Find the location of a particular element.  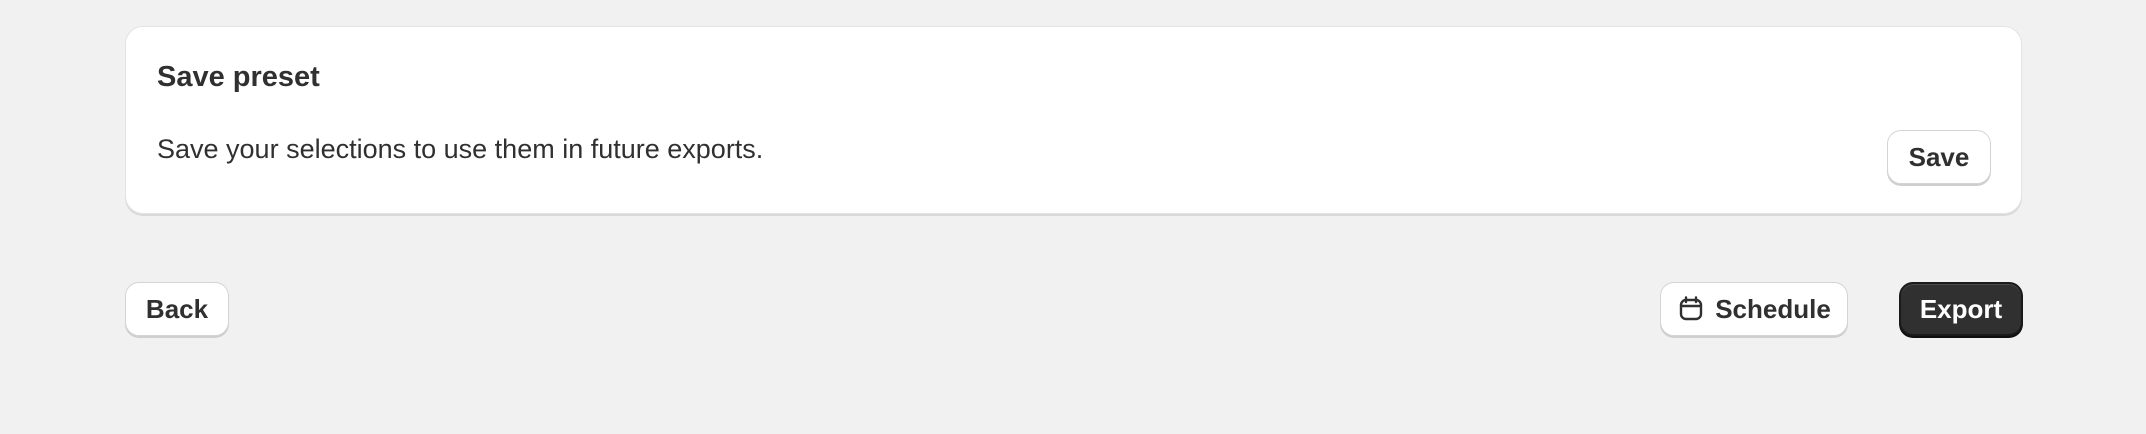

calendar-icon is located at coordinates (1691, 309).